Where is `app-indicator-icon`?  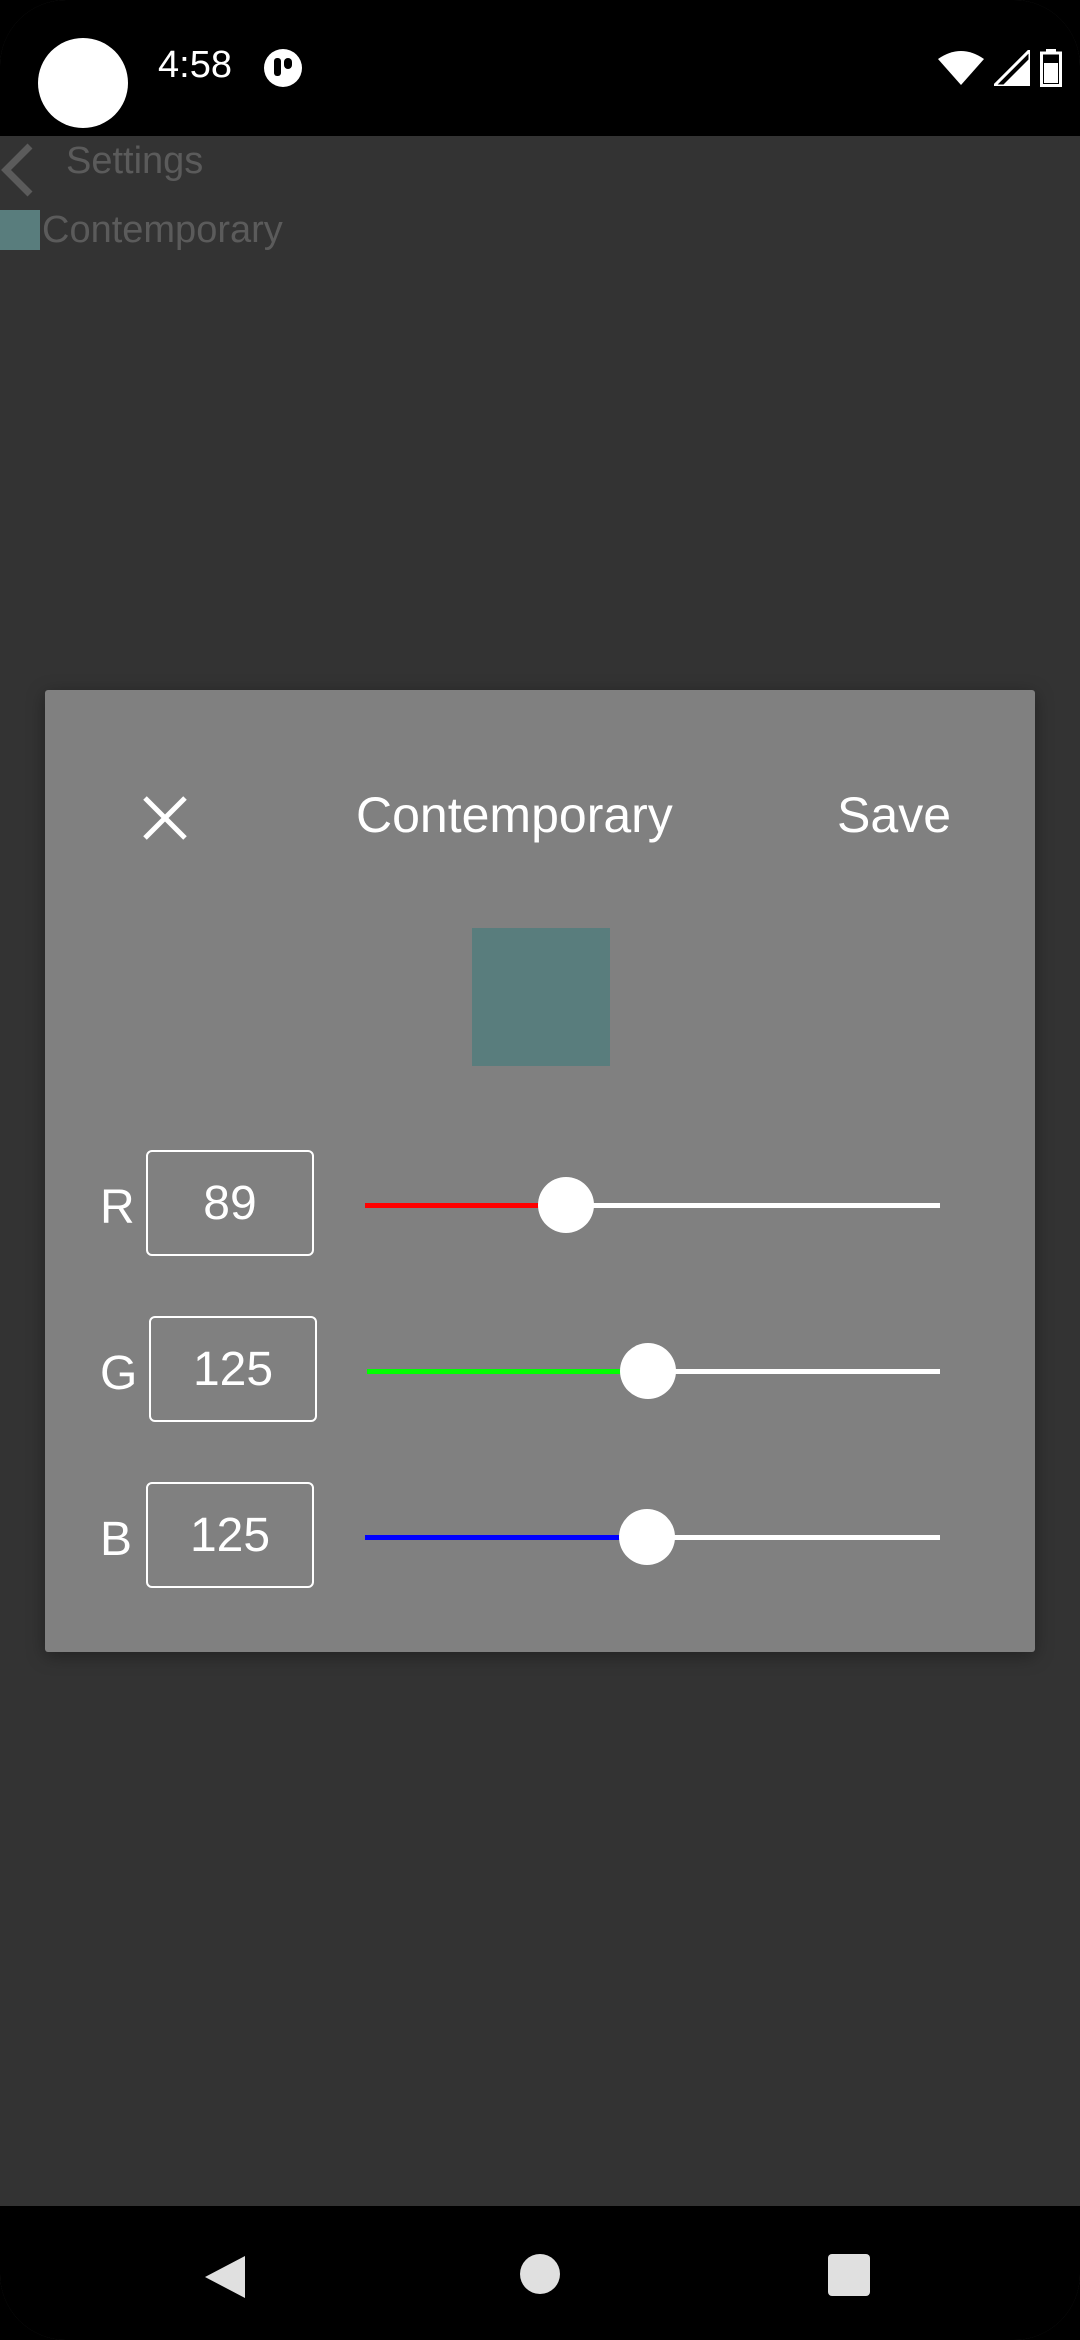 app-indicator-icon is located at coordinates (283, 68).